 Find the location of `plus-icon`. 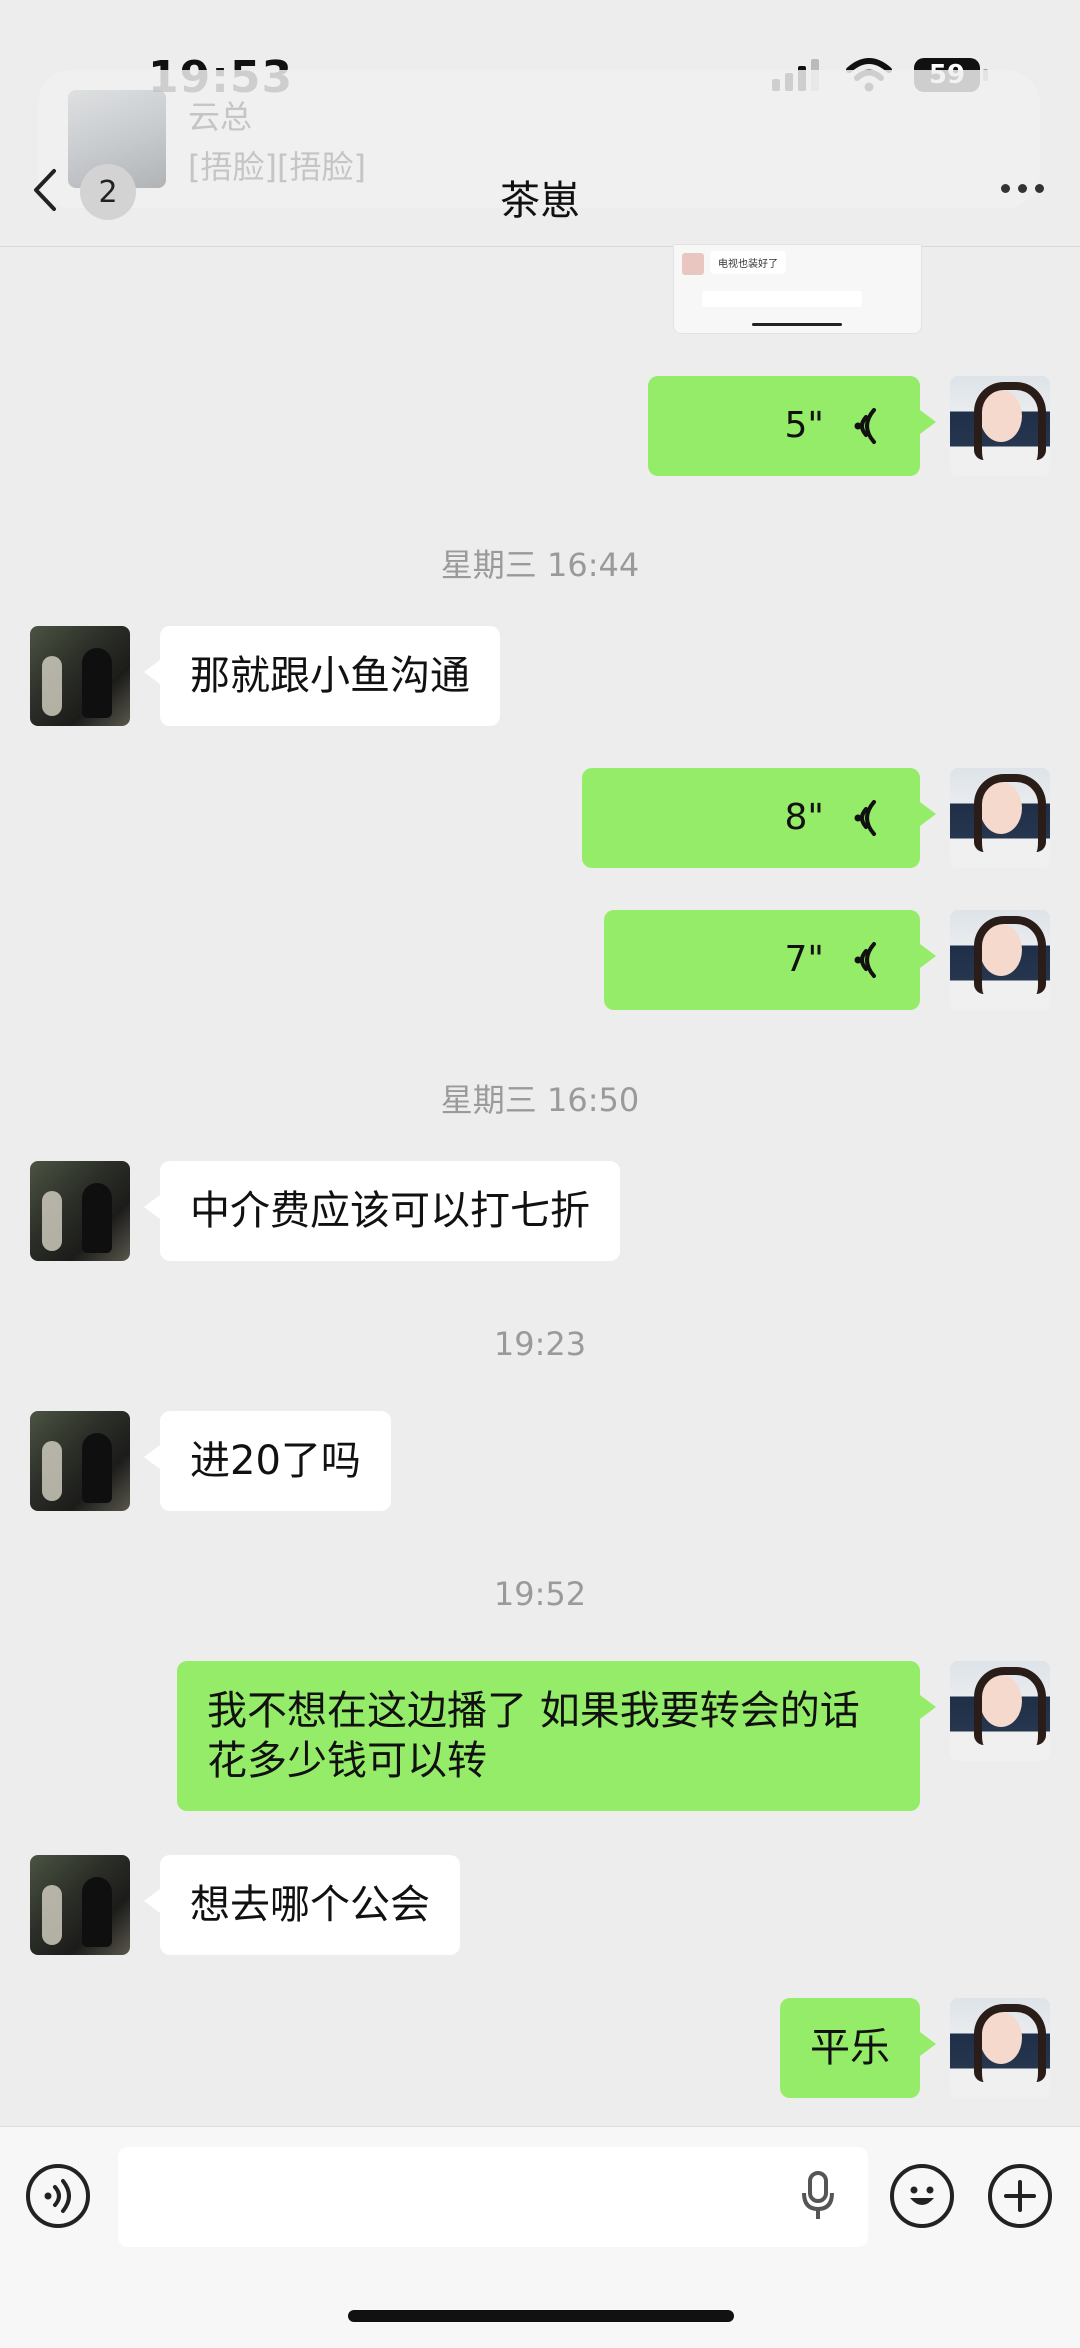

plus-icon is located at coordinates (1020, 2196).